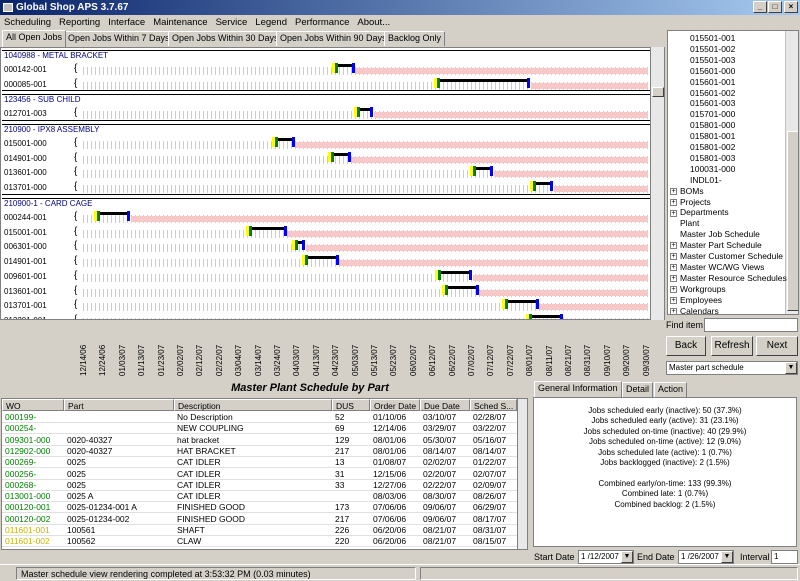 Image resolution: width=800 pixels, height=581 pixels. What do you see at coordinates (706, 180) in the screenshot?
I see `tree-item: INDL01-` at bounding box center [706, 180].